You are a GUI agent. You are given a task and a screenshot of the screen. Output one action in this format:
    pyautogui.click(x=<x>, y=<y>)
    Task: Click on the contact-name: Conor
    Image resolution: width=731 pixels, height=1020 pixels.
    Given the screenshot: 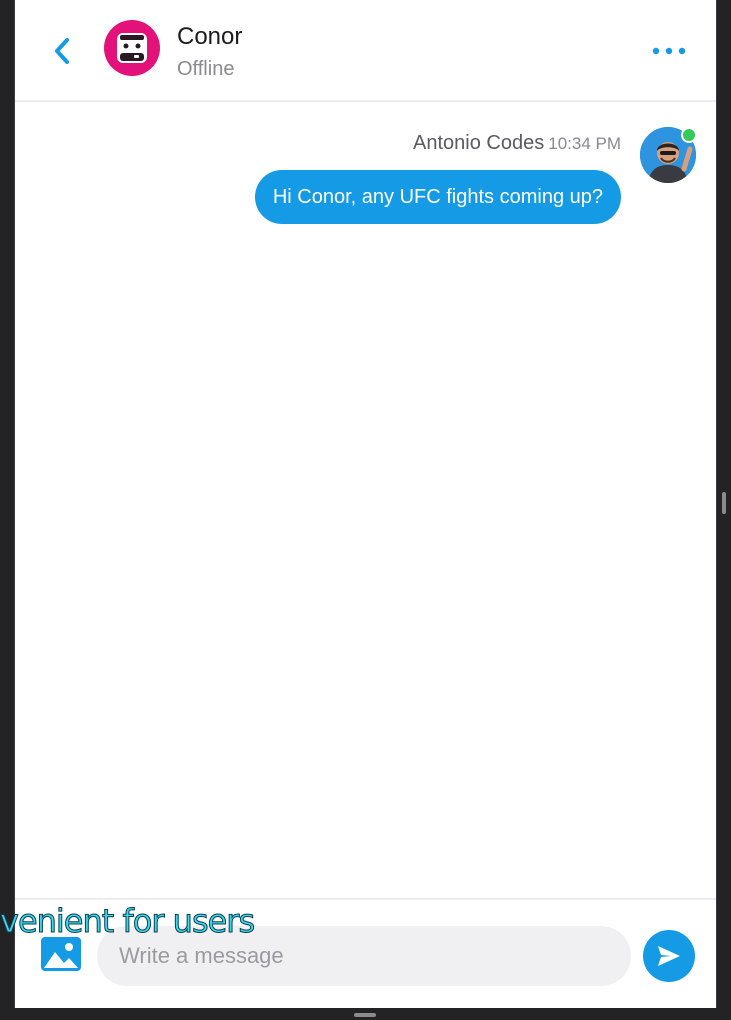 What is the action you would take?
    pyautogui.click(x=210, y=36)
    